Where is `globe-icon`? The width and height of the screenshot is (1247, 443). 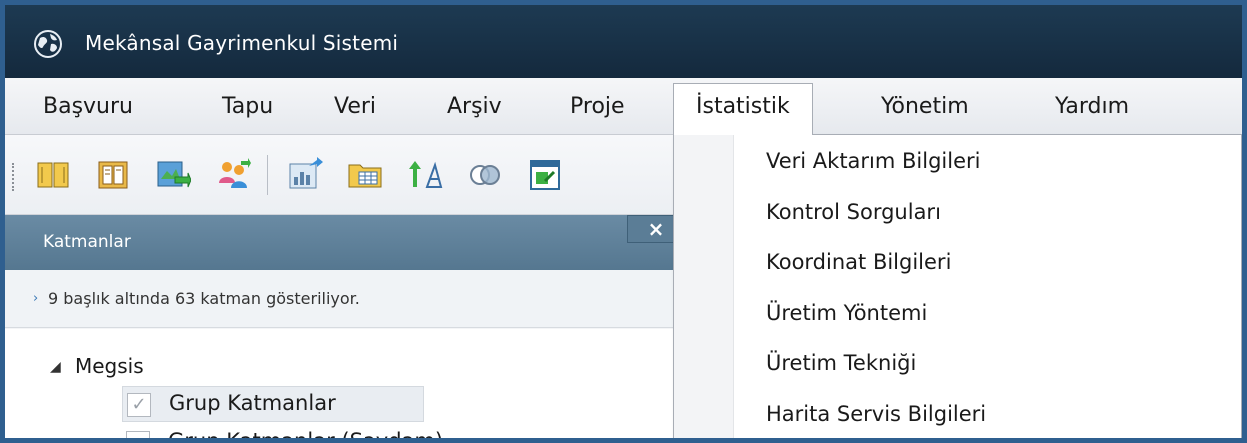
globe-icon is located at coordinates (48, 44).